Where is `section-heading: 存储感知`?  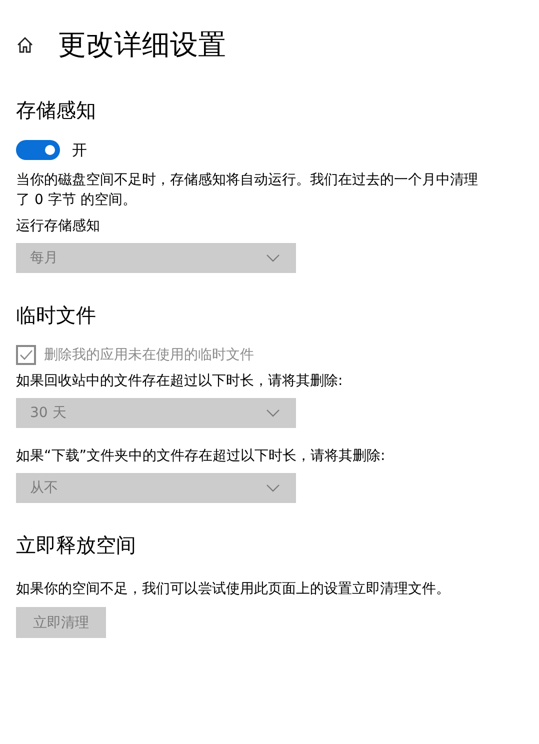
section-heading: 存储感知 is located at coordinates (56, 110).